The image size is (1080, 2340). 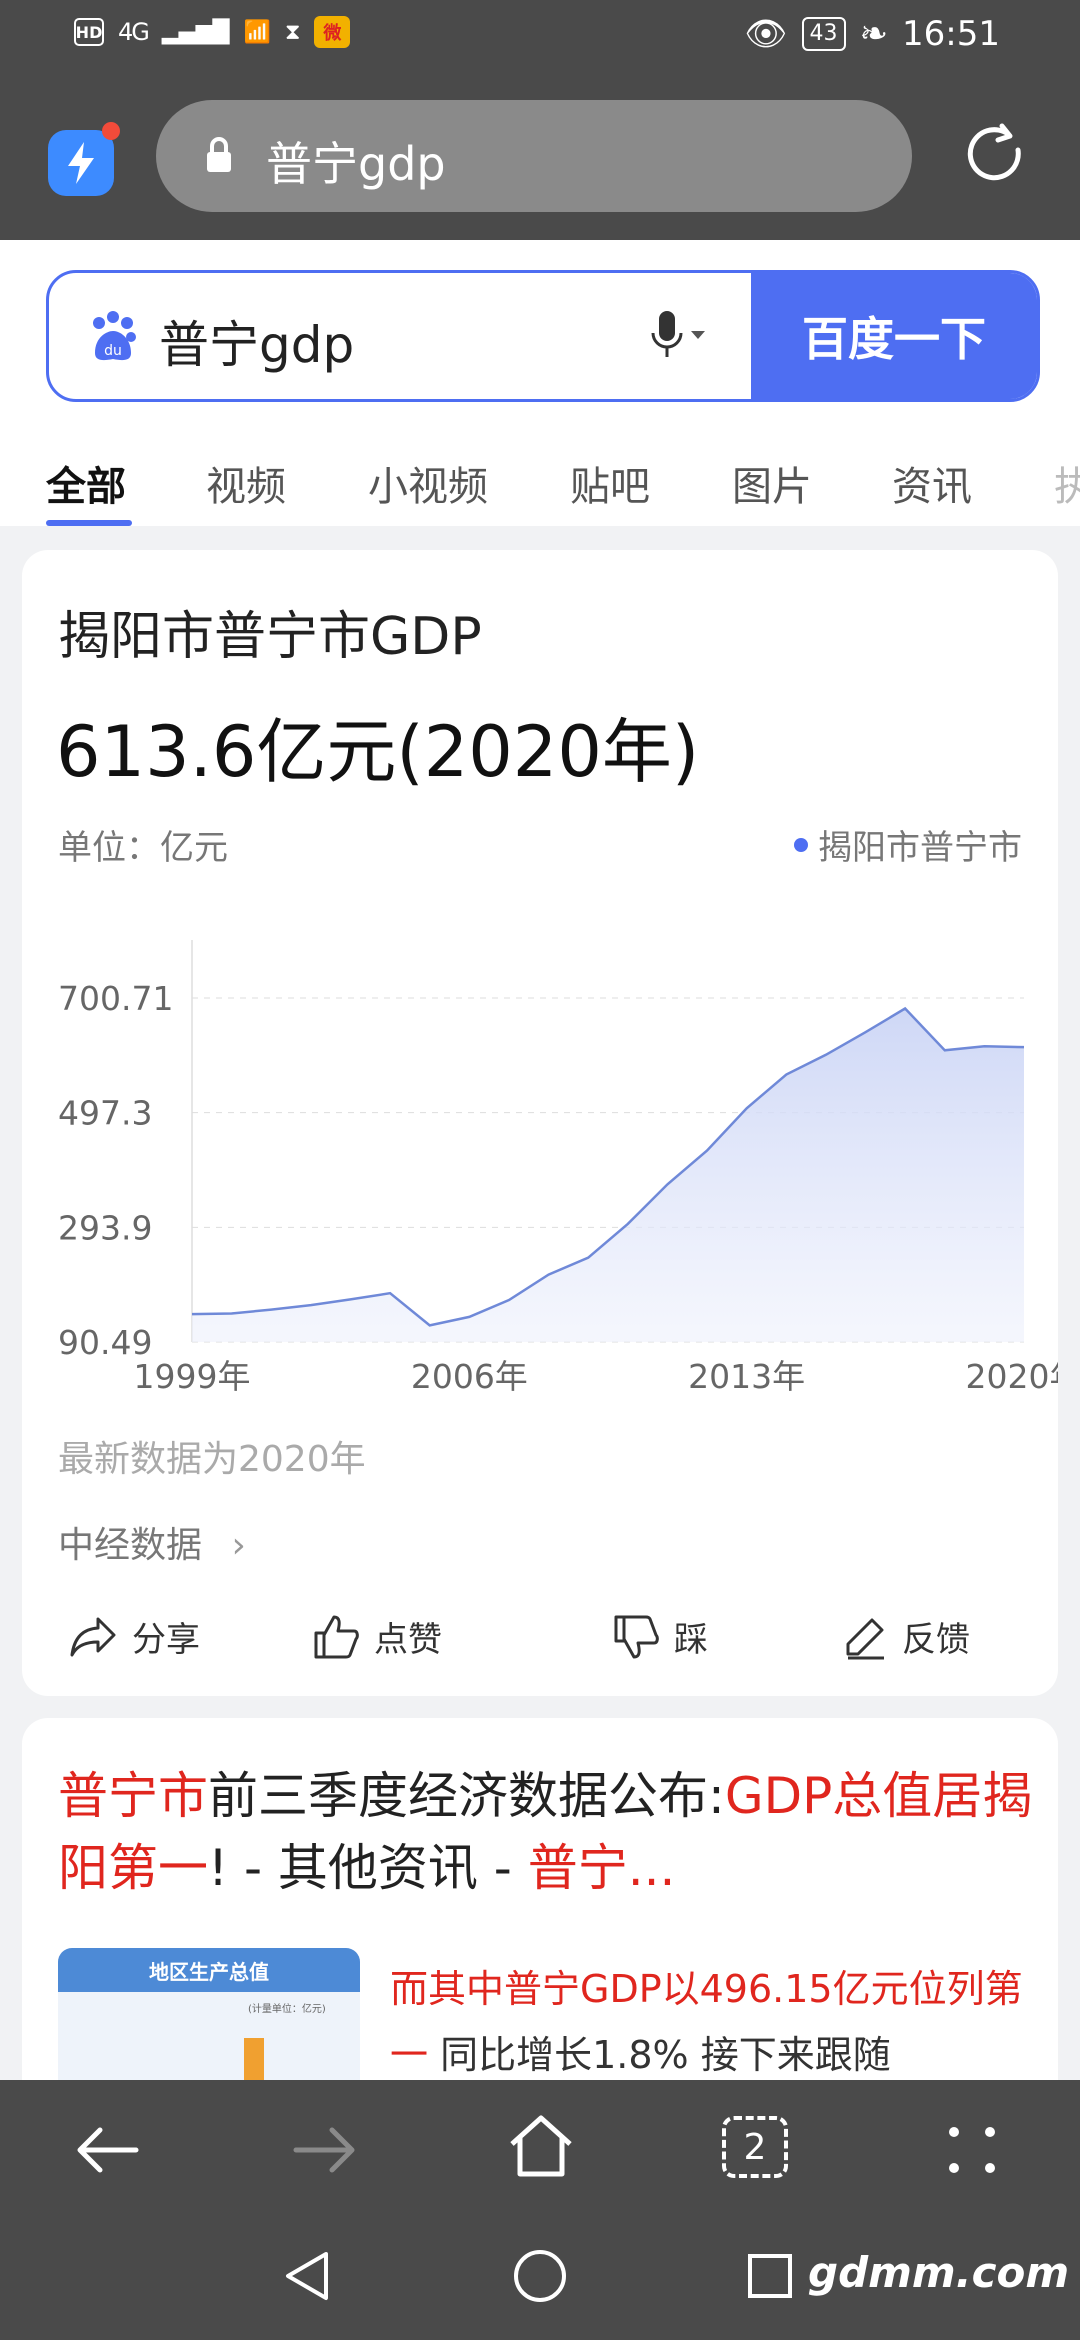 What do you see at coordinates (143, 848) in the screenshot?
I see `unit-label: 单位：亿元` at bounding box center [143, 848].